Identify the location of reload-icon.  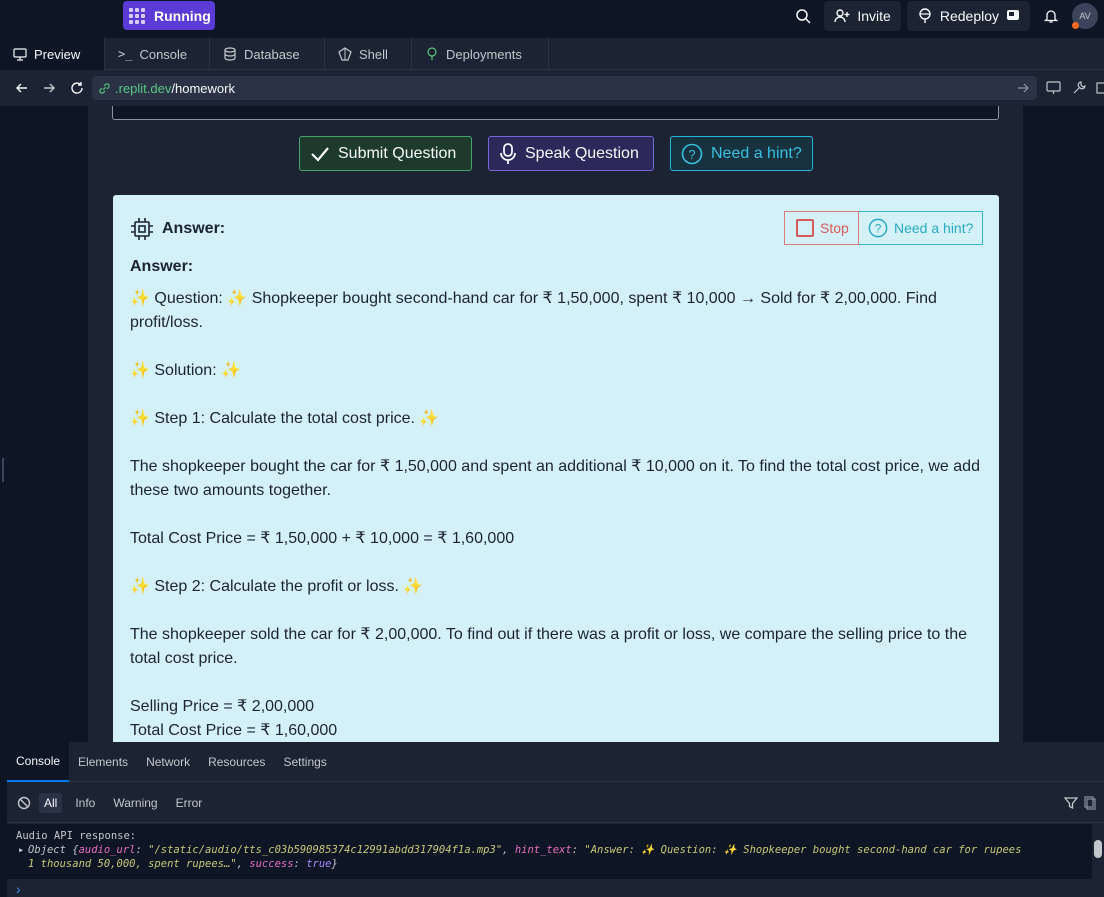
(77, 88).